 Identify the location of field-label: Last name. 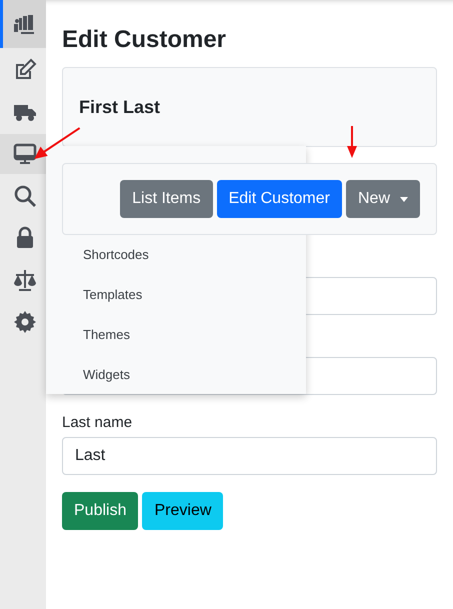
(98, 423).